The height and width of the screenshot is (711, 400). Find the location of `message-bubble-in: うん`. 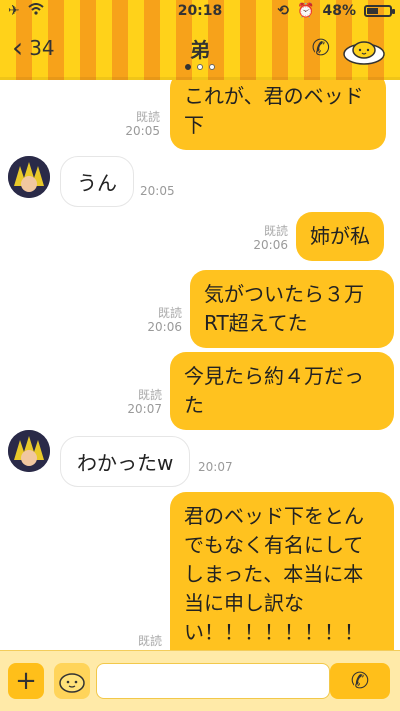

message-bubble-in: うん is located at coordinates (97, 181).